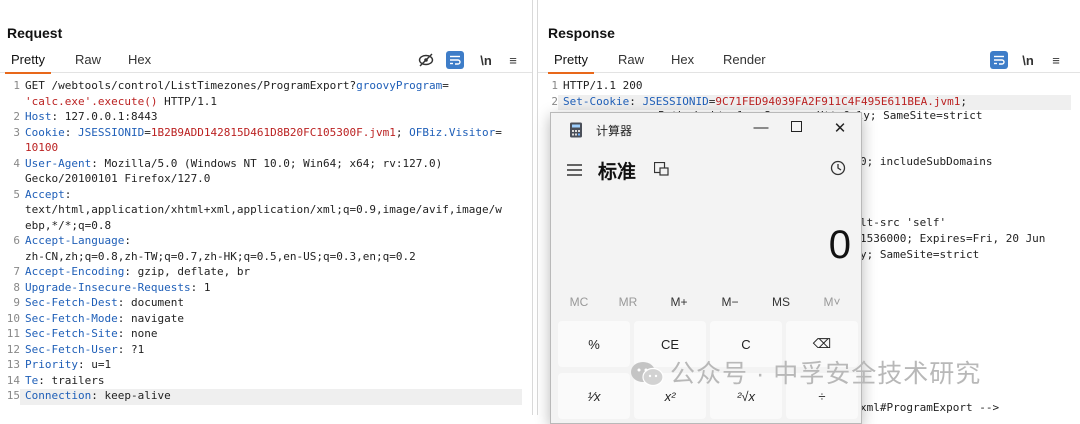 This screenshot has width=1080, height=424. What do you see at coordinates (16, 271) in the screenshot?
I see `line-number: 7` at bounding box center [16, 271].